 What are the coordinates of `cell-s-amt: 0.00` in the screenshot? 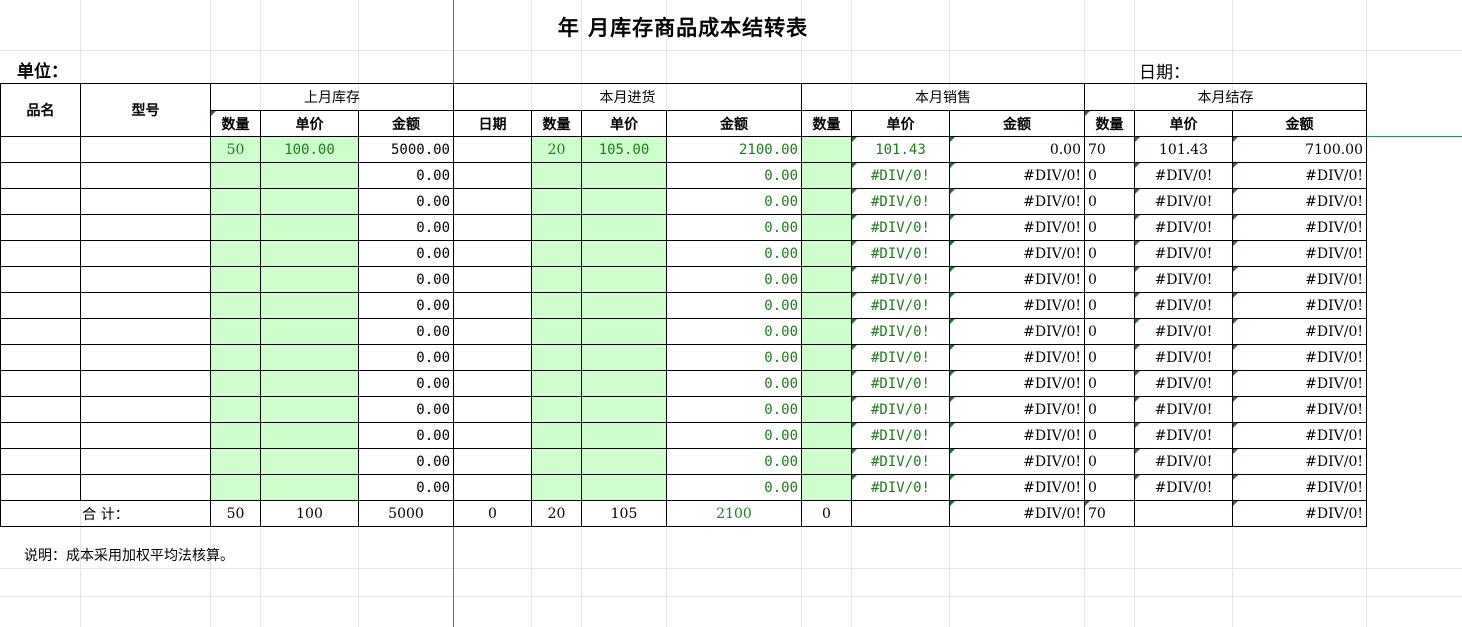 It's located at (1017, 149).